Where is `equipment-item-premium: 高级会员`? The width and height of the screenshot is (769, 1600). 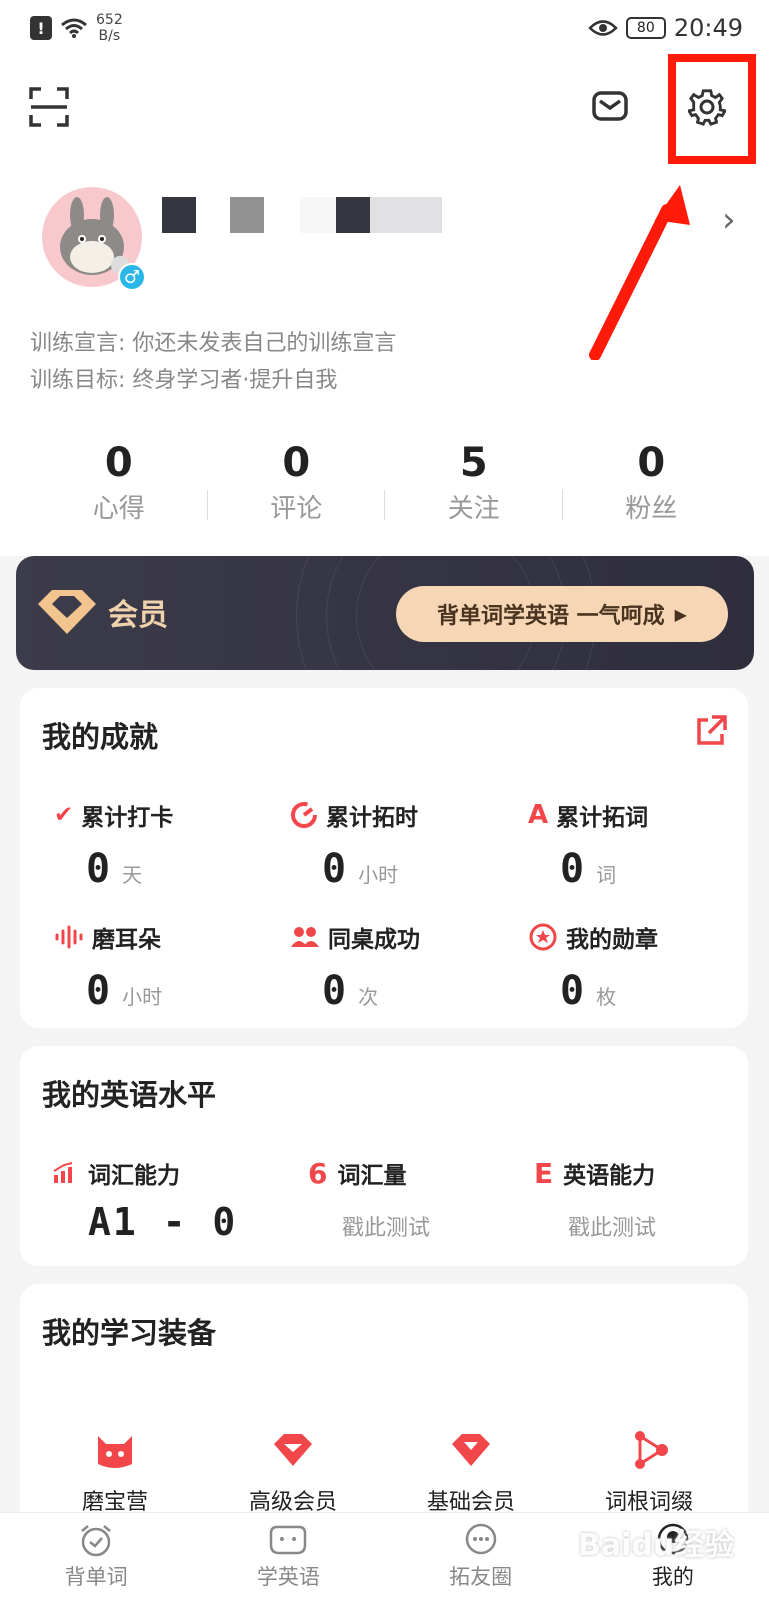
equipment-item-premium: 高级会员 is located at coordinates (293, 1473).